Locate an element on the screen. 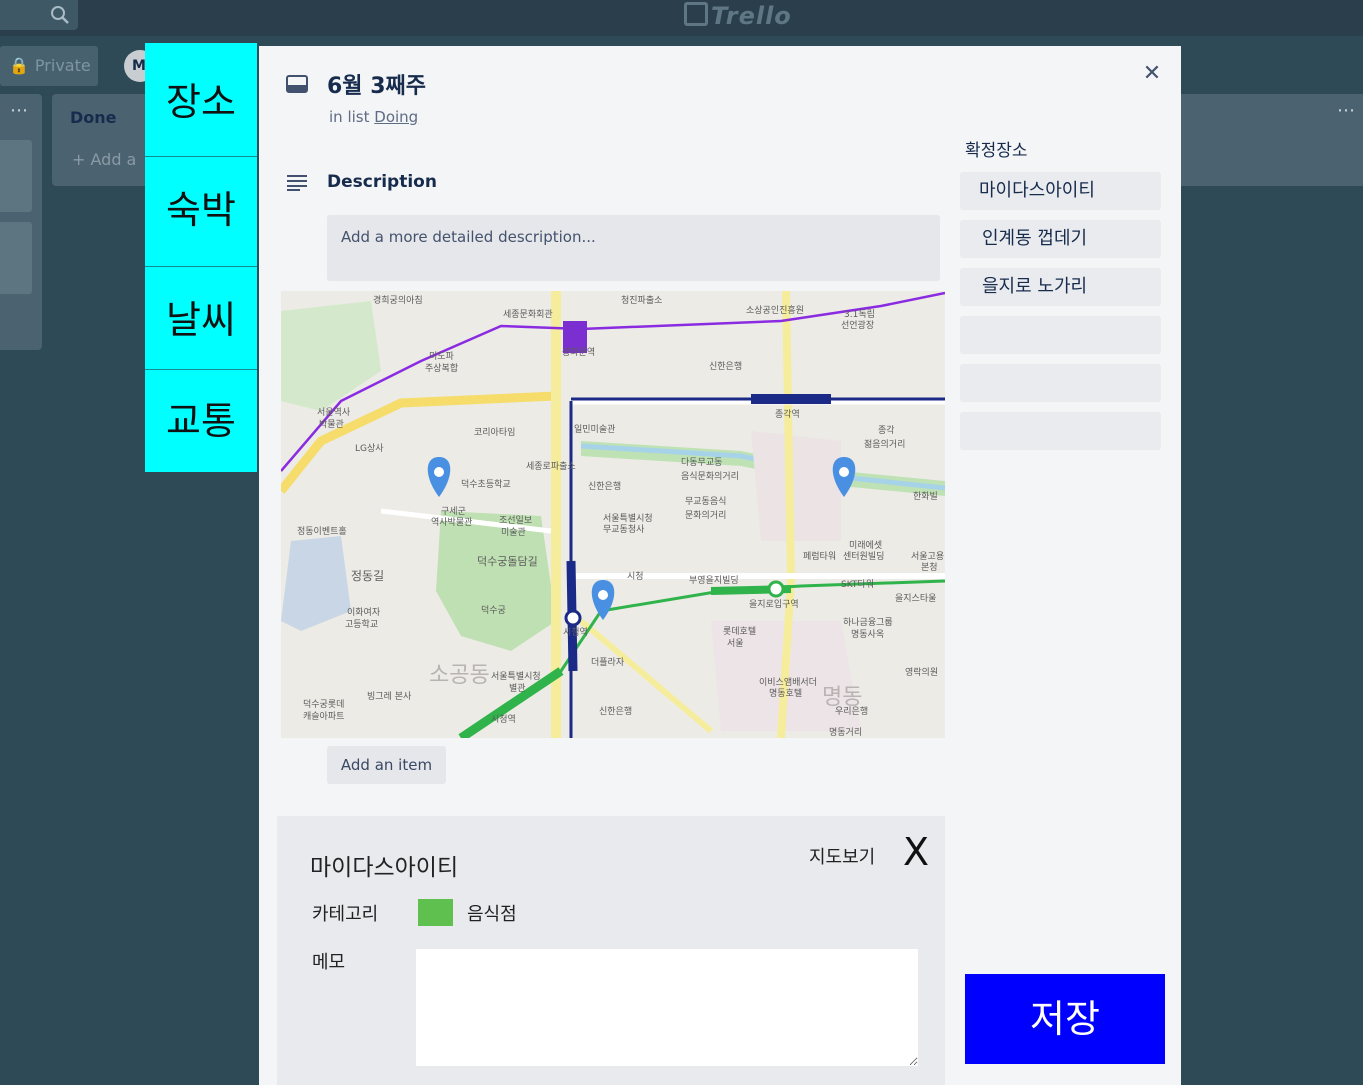 This screenshot has height=1085, width=1363. tab-place: 장소 is located at coordinates (201, 100).